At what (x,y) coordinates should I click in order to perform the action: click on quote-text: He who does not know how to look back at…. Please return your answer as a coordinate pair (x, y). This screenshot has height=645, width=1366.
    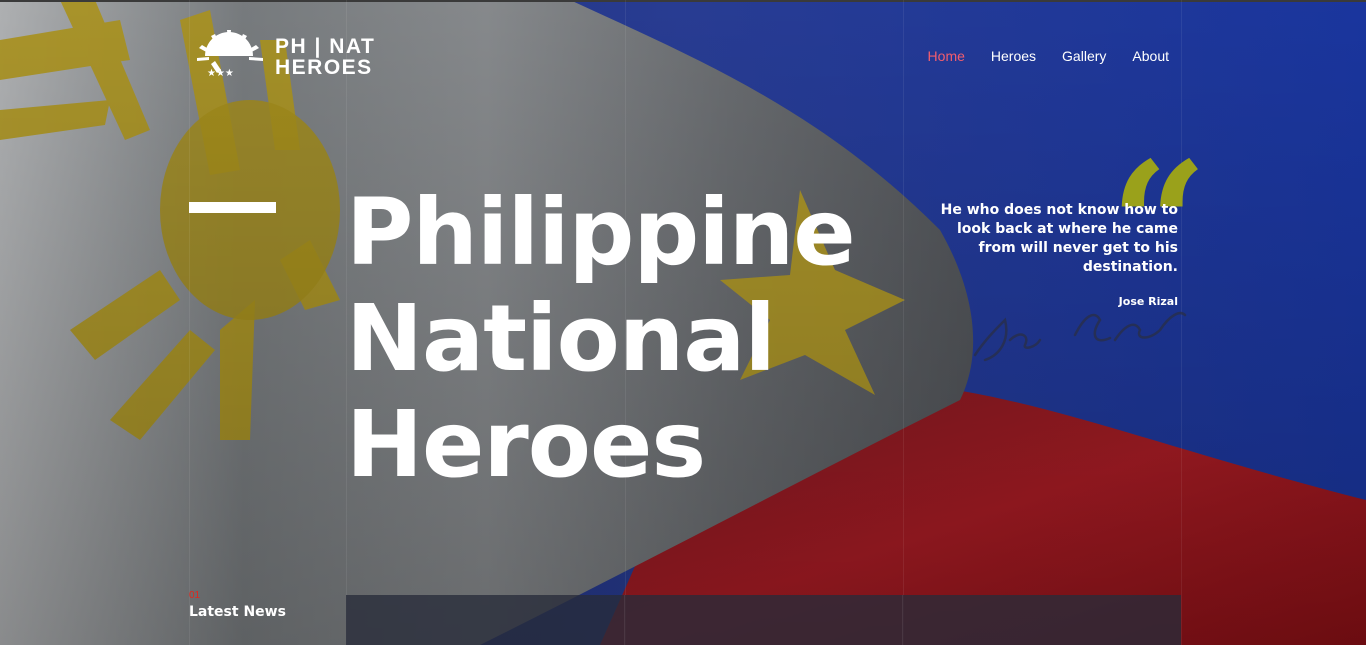
    Looking at the image, I should click on (1059, 238).